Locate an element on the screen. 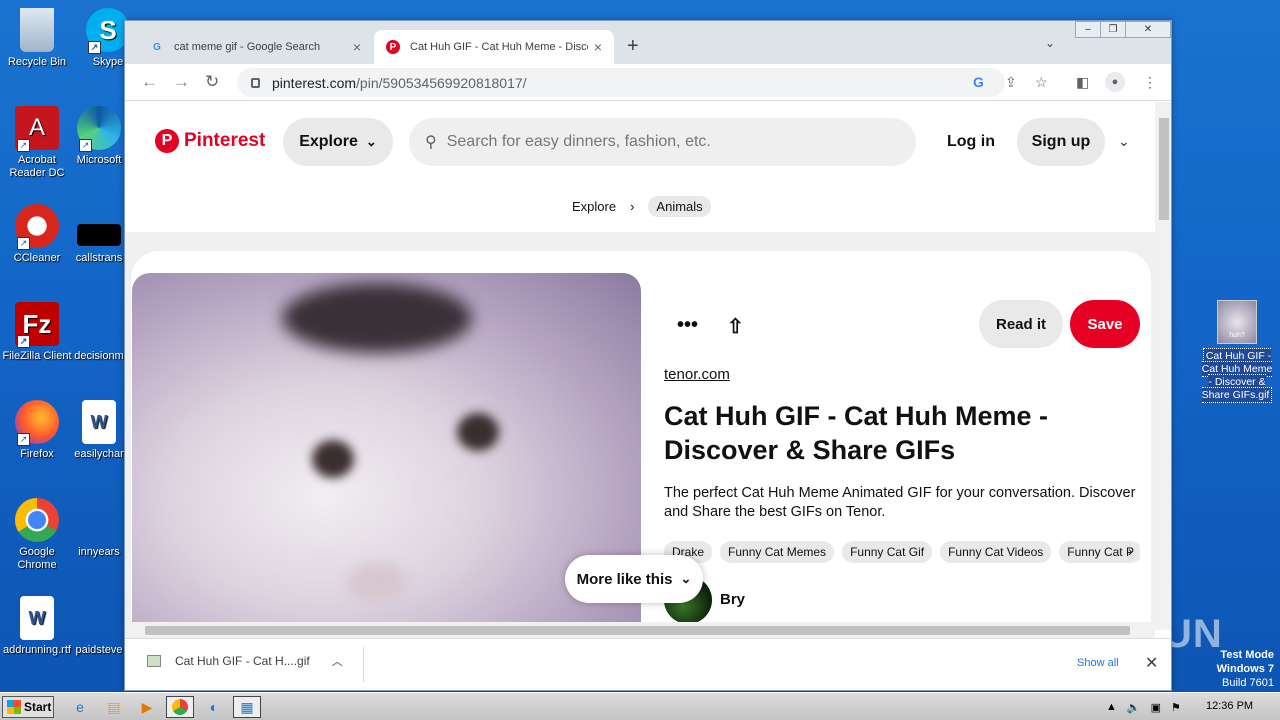  show-all-button: Show all is located at coordinates (1098, 663).